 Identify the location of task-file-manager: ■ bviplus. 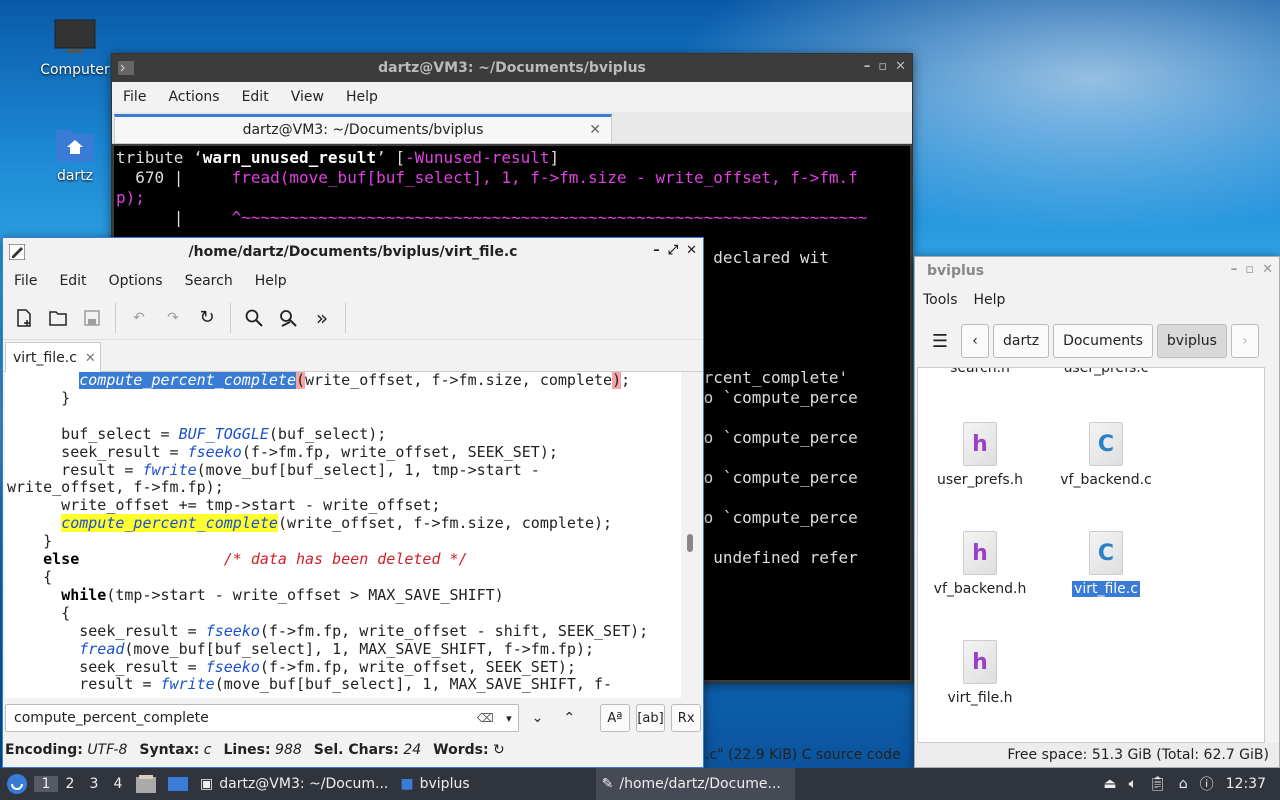
(434, 784).